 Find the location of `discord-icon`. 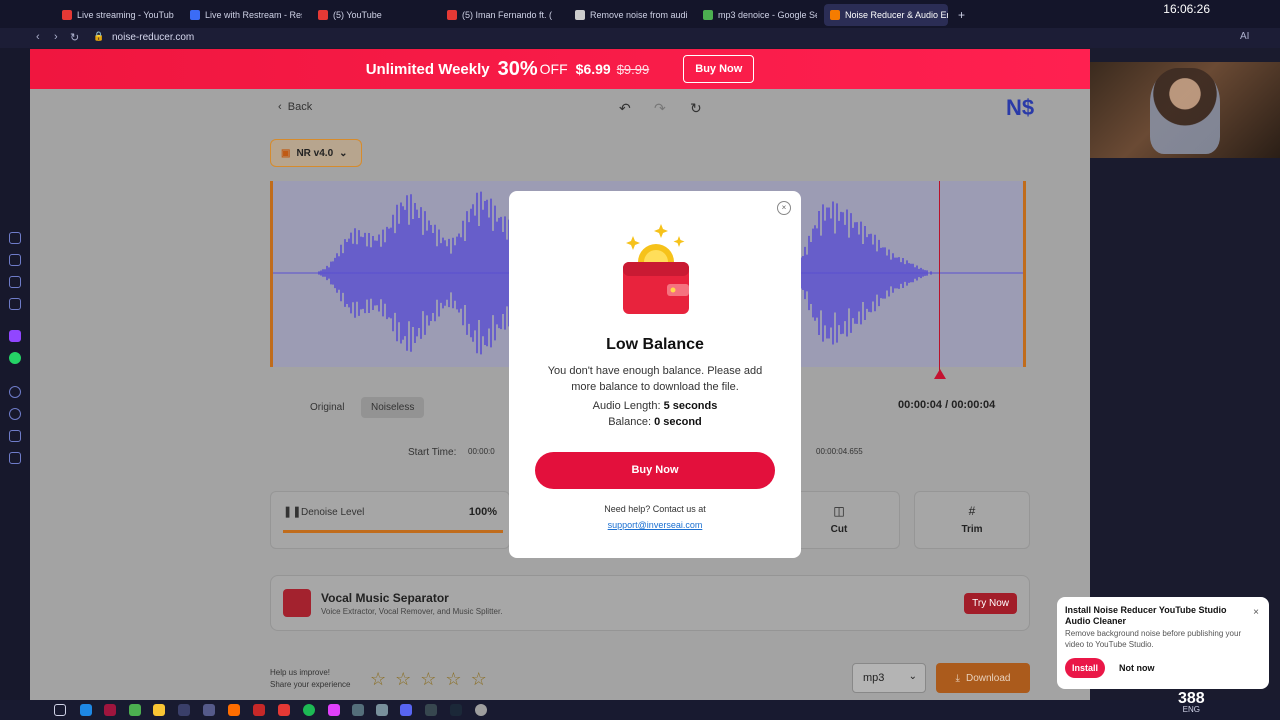

discord-icon is located at coordinates (406, 710).